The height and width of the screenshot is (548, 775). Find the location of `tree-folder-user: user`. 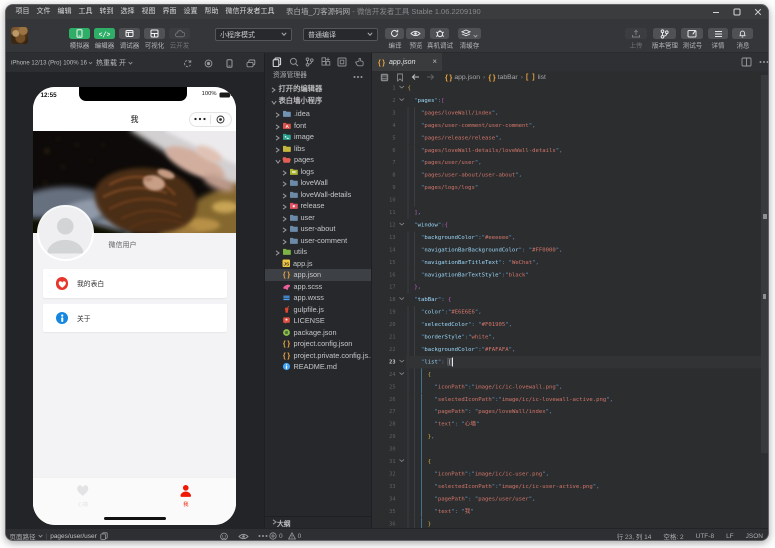

tree-folder-user: user is located at coordinates (318, 218).